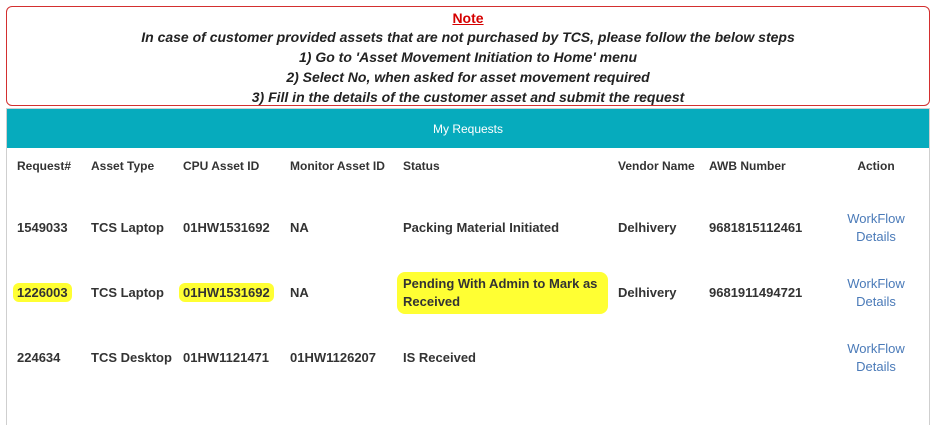  I want to click on header-asset-type: Asset Type, so click(123, 166).